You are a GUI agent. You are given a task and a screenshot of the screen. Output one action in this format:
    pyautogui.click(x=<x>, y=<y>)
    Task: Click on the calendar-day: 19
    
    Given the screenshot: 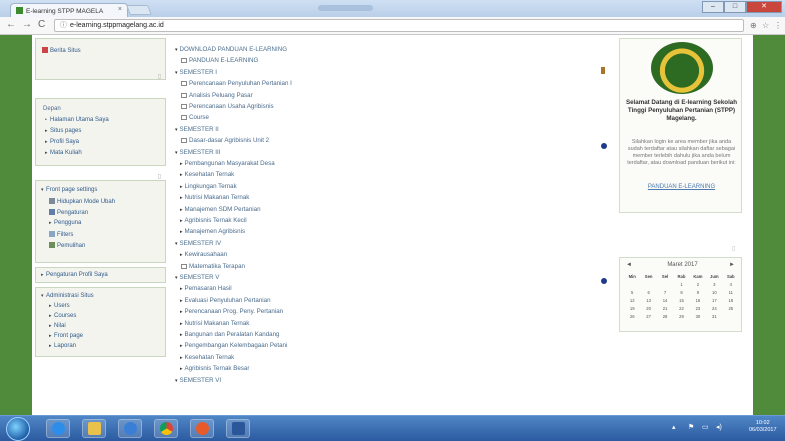 What is the action you would take?
    pyautogui.click(x=632, y=308)
    